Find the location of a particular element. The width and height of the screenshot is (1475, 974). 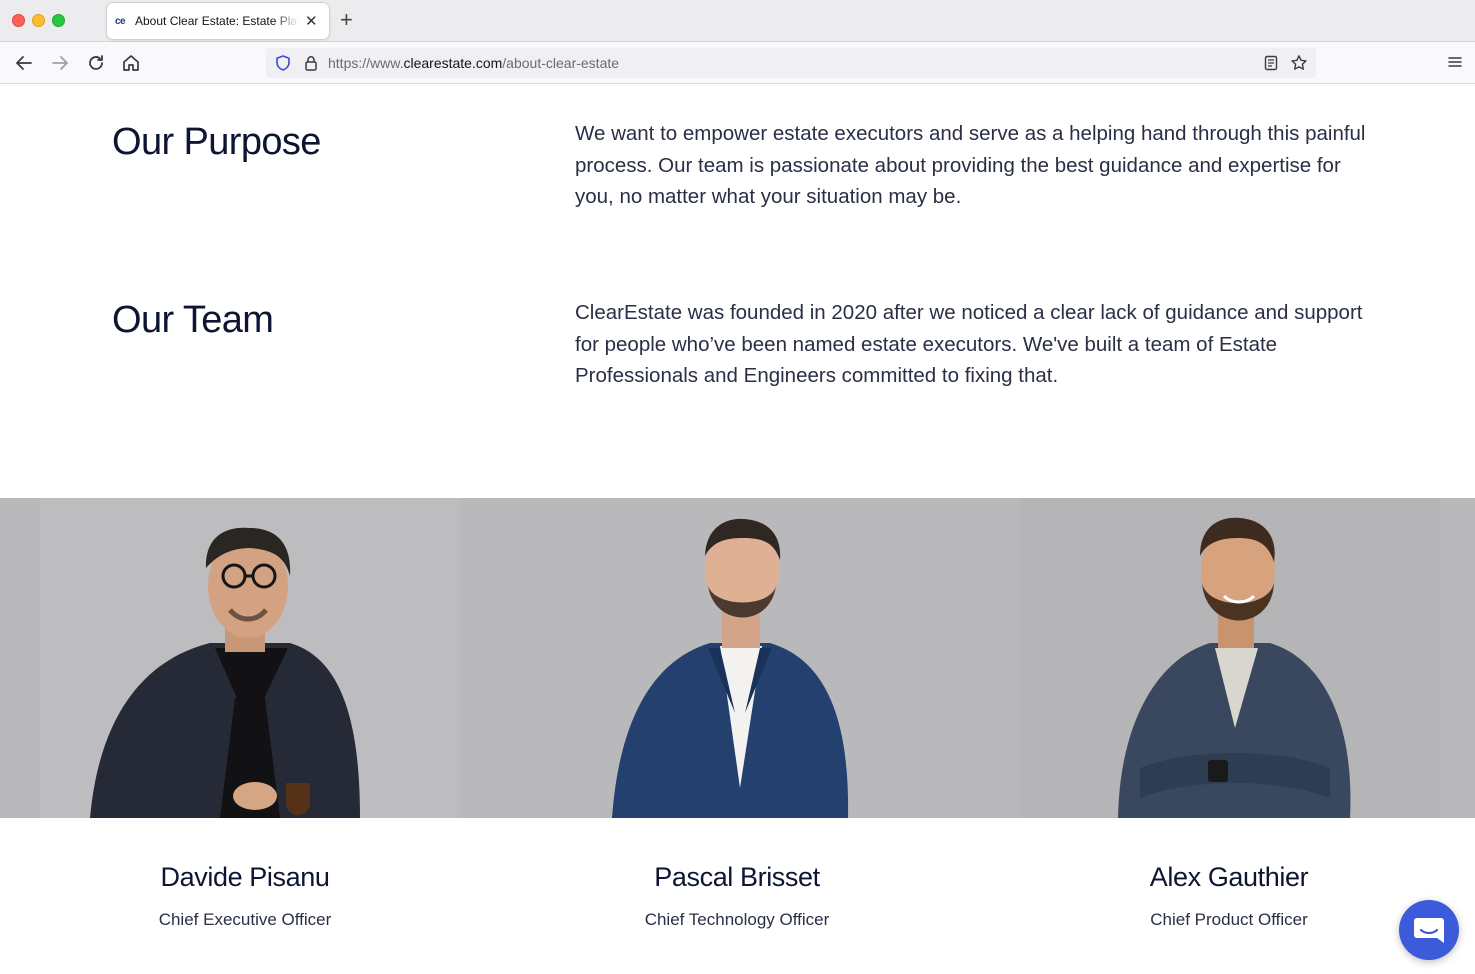

browser-tab-active: ce About Clear Estate: Estate Planning ✕ is located at coordinates (218, 21).